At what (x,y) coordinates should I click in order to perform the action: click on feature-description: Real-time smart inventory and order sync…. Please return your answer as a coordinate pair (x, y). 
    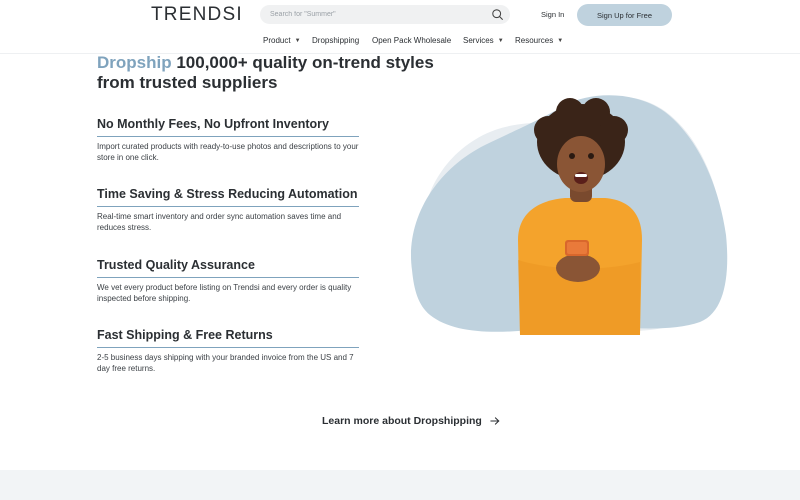
    Looking at the image, I should click on (219, 222).